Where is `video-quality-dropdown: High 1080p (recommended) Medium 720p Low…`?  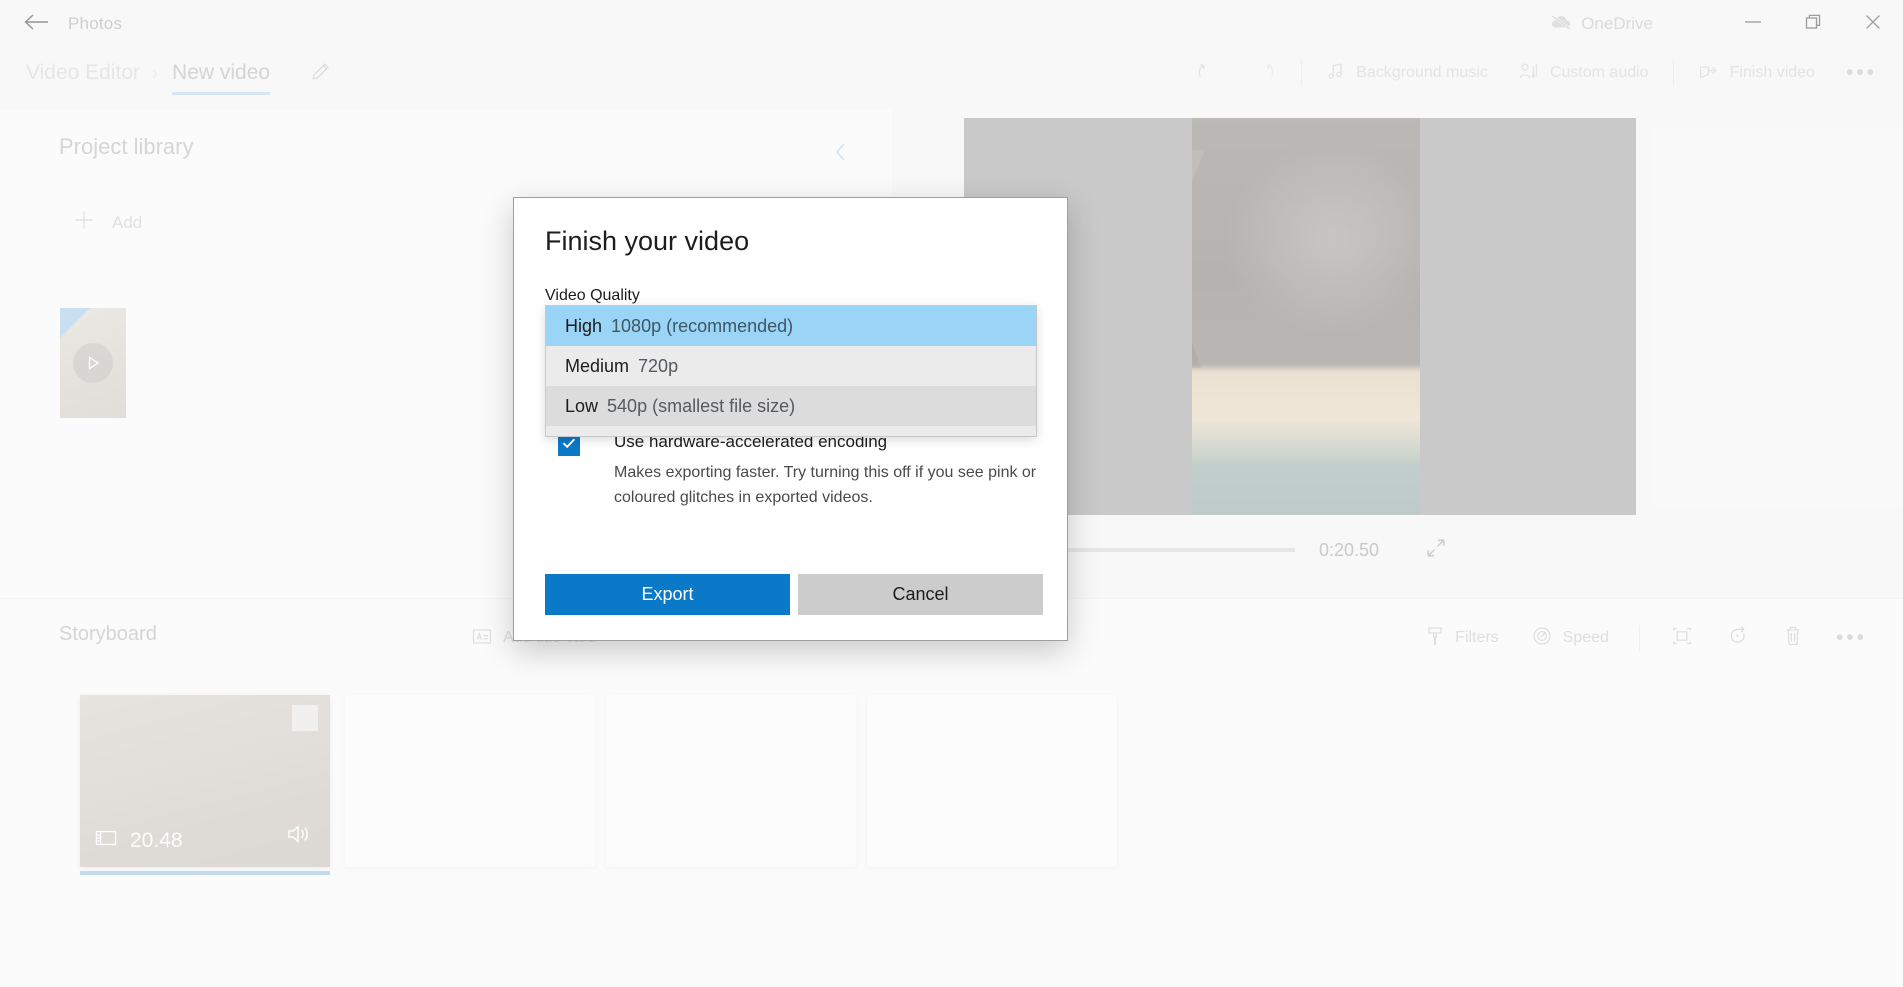 video-quality-dropdown: High 1080p (recommended) Medium 720p Low… is located at coordinates (791, 371).